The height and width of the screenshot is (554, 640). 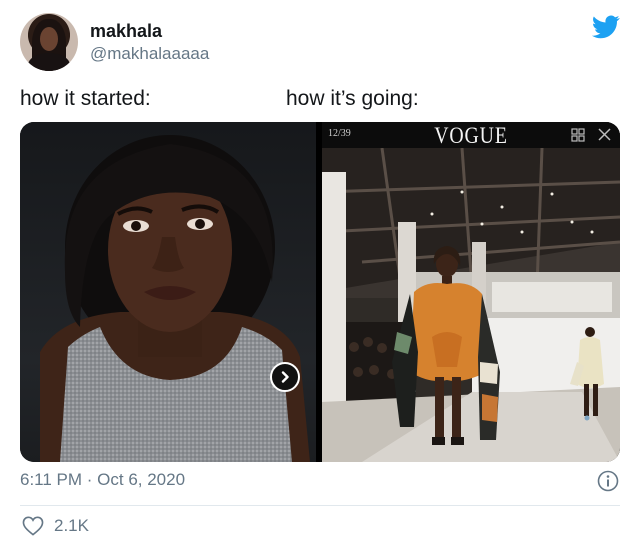 I want to click on caption-how-it-started: how it started:, so click(x=85, y=98).